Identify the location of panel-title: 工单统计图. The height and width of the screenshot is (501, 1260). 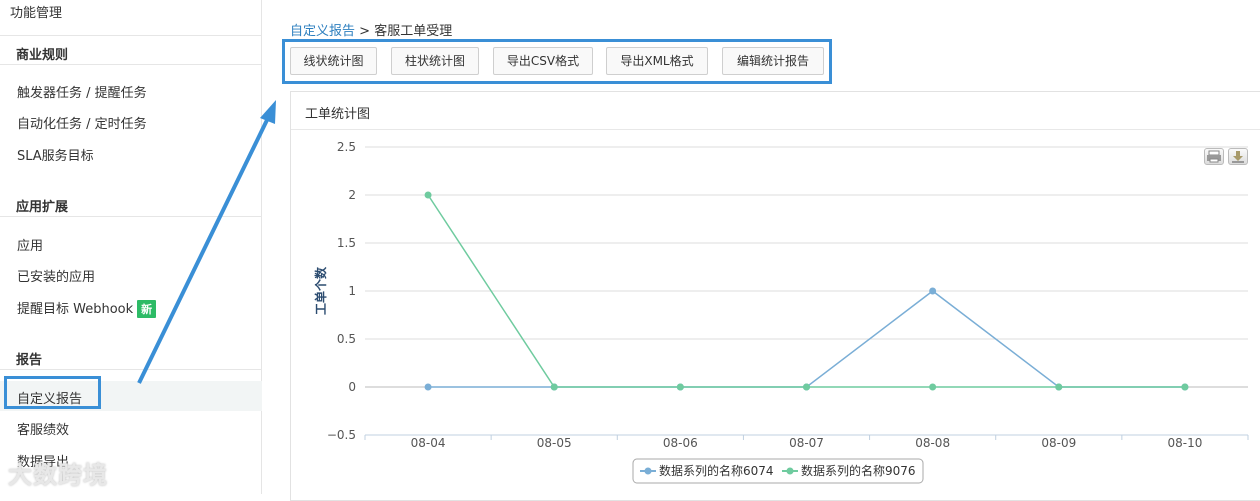
(338, 114).